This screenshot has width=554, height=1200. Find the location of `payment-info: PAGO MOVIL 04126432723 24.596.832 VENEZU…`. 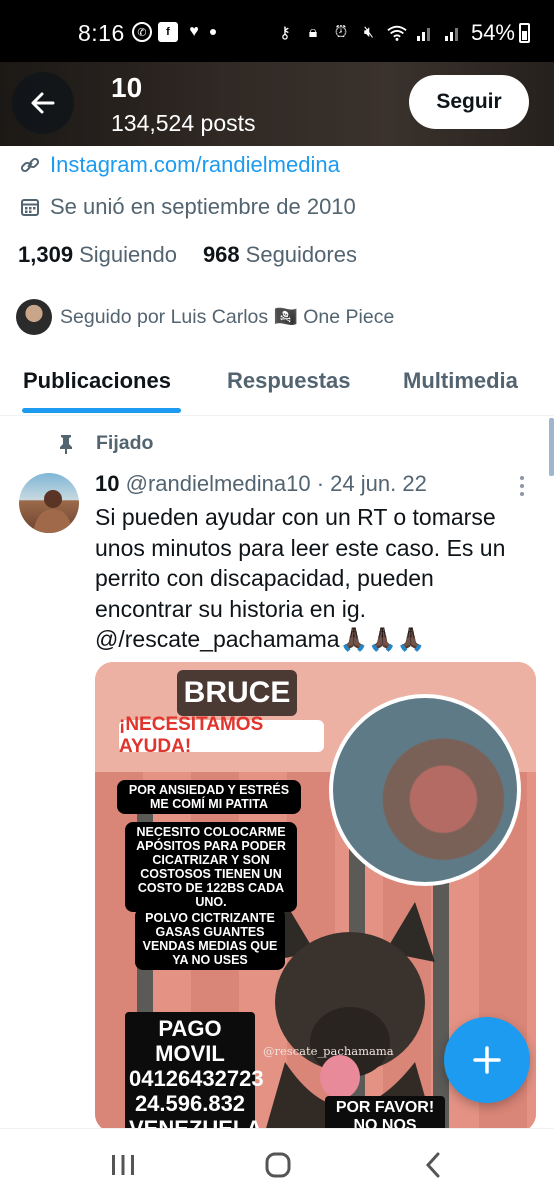

payment-info: PAGO MOVIL 04126432723 24.596.832 VENEZU… is located at coordinates (194, 1072).